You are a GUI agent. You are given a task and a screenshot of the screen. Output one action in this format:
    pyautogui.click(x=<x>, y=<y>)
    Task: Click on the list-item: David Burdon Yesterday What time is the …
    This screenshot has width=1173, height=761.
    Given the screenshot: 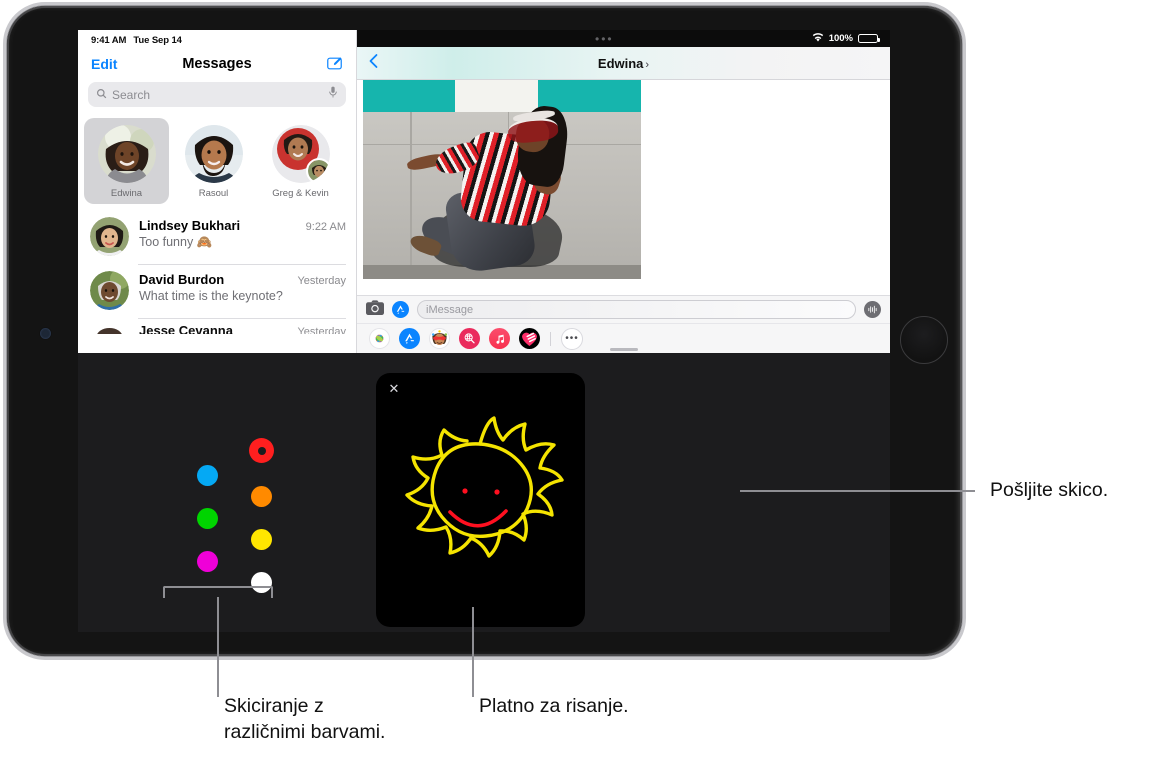 What is the action you would take?
    pyautogui.click(x=217, y=291)
    